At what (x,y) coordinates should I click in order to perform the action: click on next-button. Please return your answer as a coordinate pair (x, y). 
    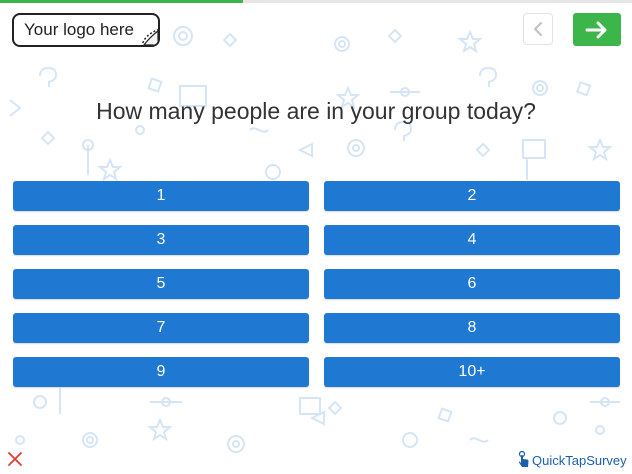
    Looking at the image, I should click on (597, 29).